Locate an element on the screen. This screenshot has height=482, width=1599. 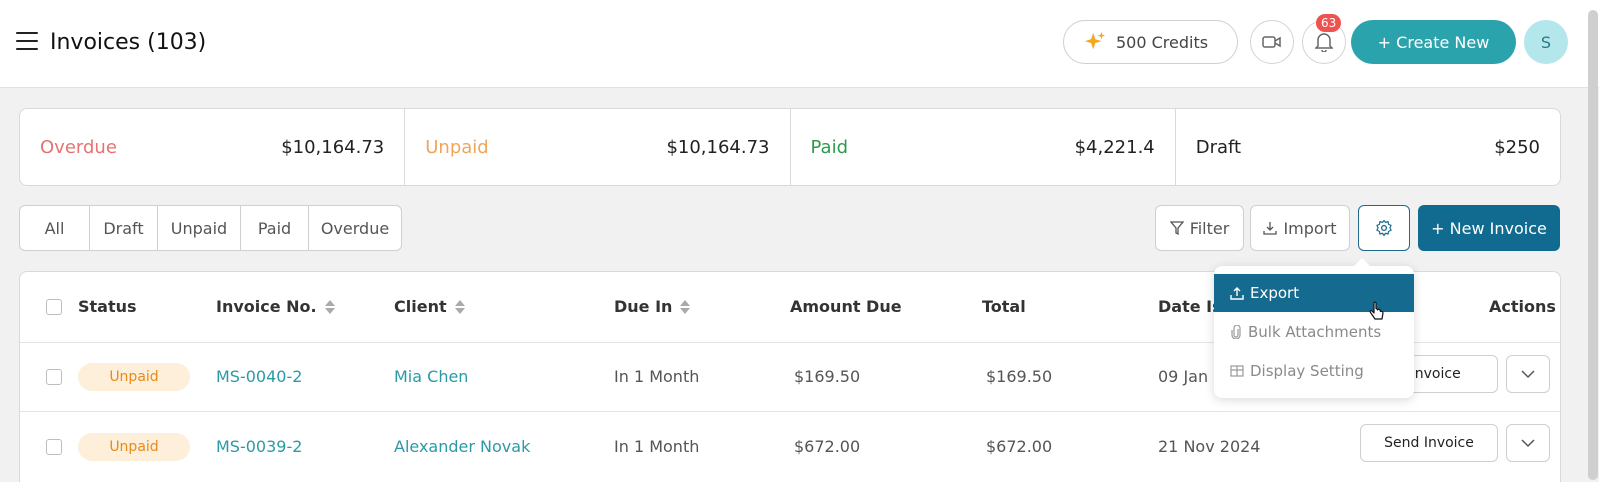
column-header-client: Client is located at coordinates (429, 306).